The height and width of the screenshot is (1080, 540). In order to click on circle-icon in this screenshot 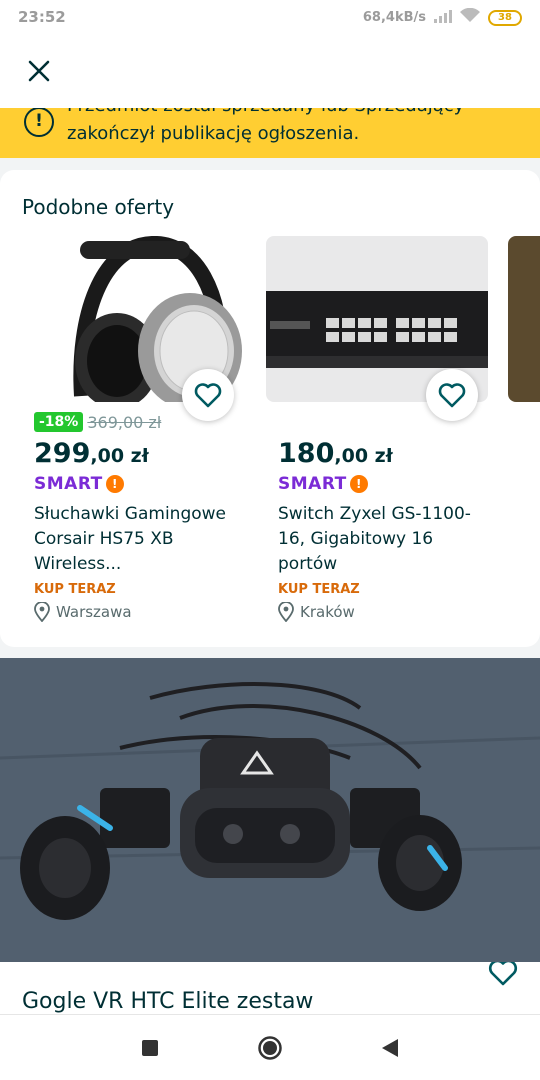, I will do `click(270, 1047)`.